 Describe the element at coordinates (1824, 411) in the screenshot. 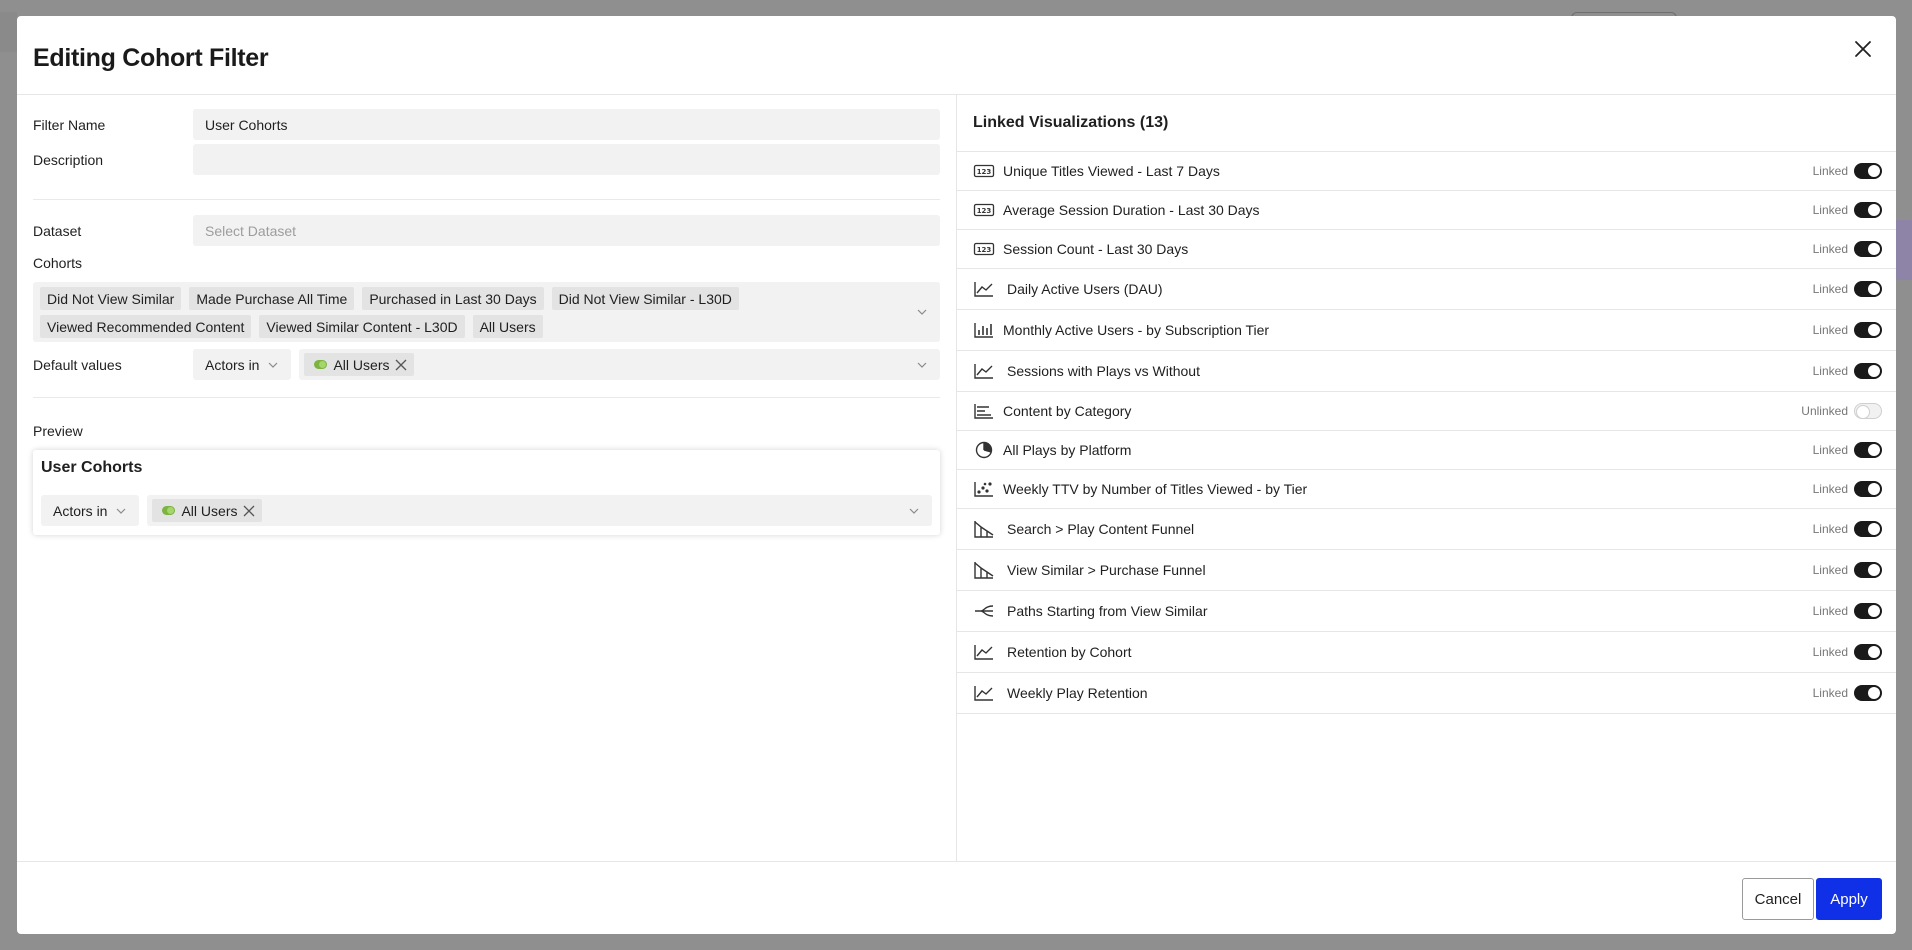

I see `link-status-label: Unlinked` at that location.